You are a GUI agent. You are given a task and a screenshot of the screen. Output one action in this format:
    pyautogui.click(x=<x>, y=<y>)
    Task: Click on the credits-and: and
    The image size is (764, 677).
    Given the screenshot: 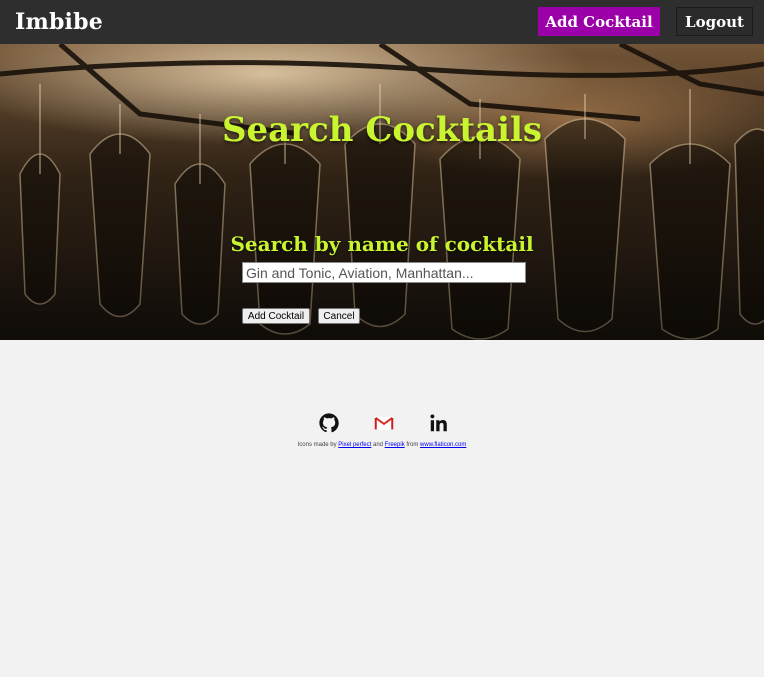 What is the action you would take?
    pyautogui.click(x=378, y=445)
    